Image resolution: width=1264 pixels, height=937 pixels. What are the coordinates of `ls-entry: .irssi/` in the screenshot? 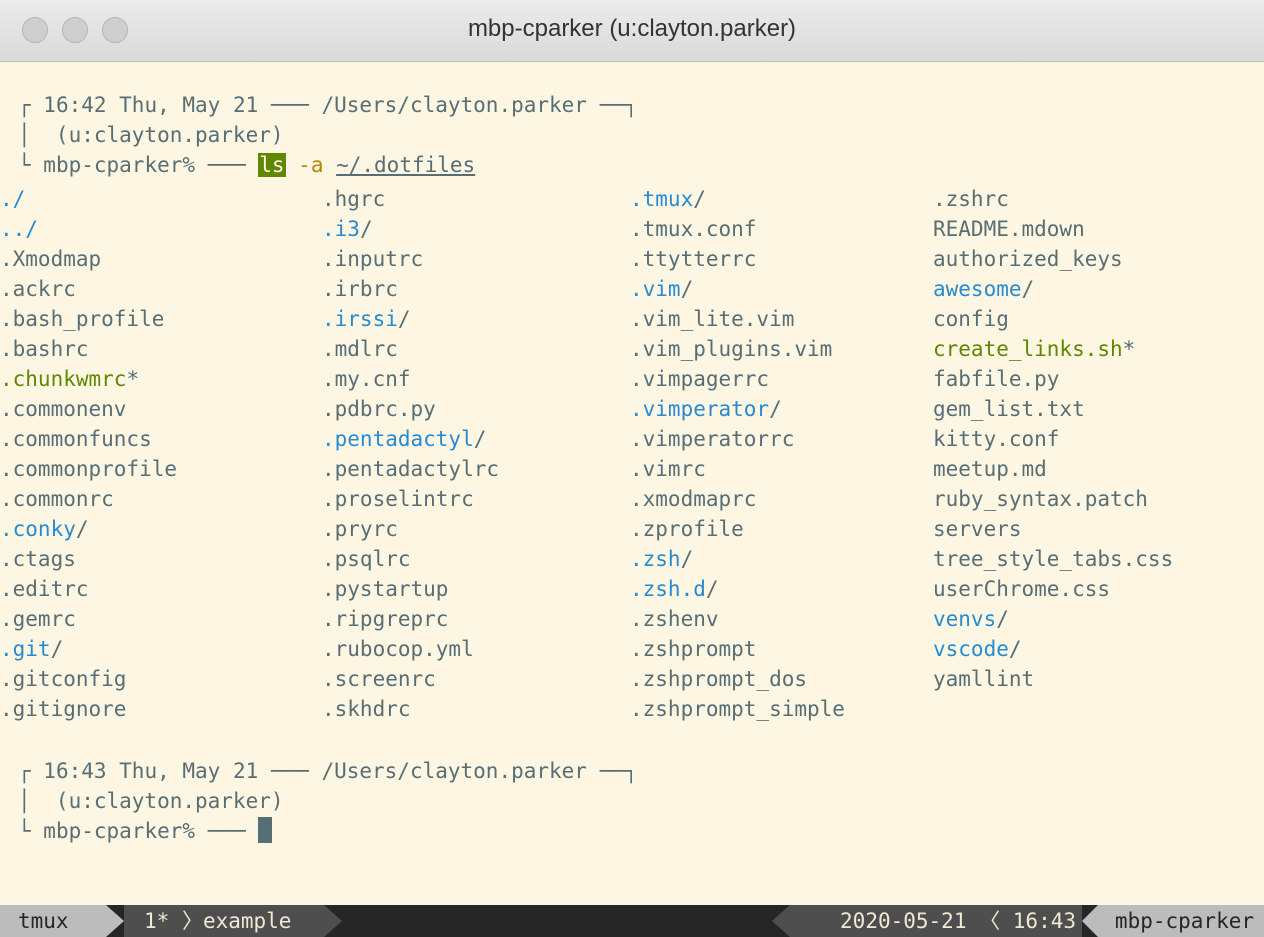 It's located at (410, 319).